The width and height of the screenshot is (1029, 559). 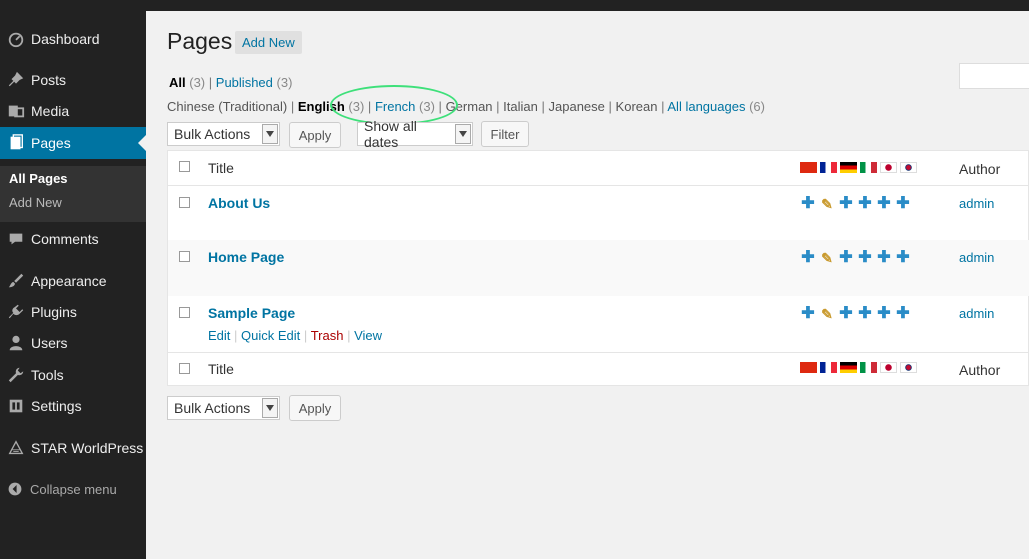 I want to click on brush-icon, so click(x=16, y=281).